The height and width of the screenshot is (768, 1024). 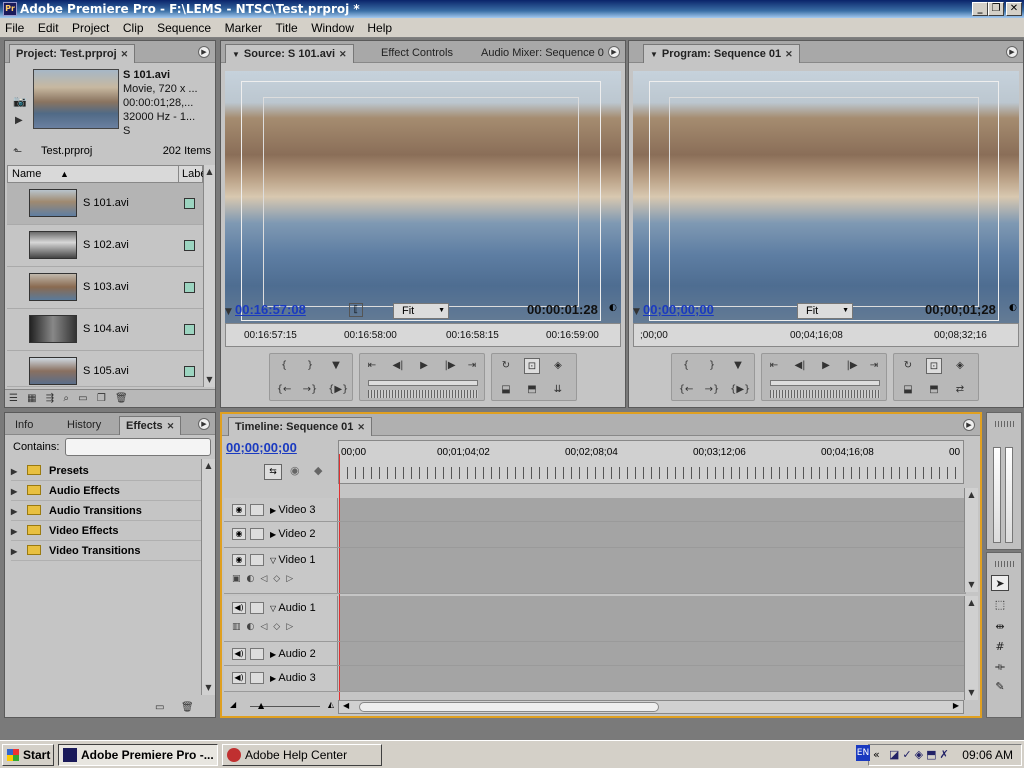 What do you see at coordinates (289, 53) in the screenshot?
I see `tab-source: ▼ Source: S 101.avi ✕` at bounding box center [289, 53].